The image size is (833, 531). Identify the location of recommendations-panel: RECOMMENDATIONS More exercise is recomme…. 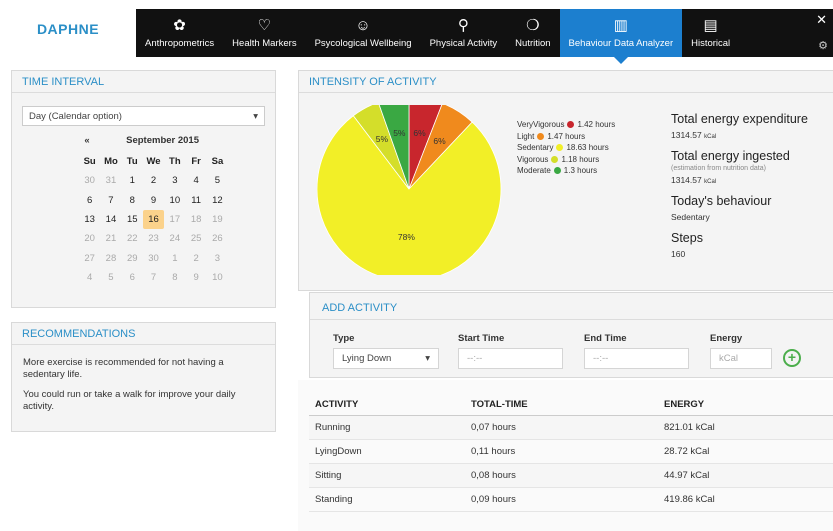
(143, 377).